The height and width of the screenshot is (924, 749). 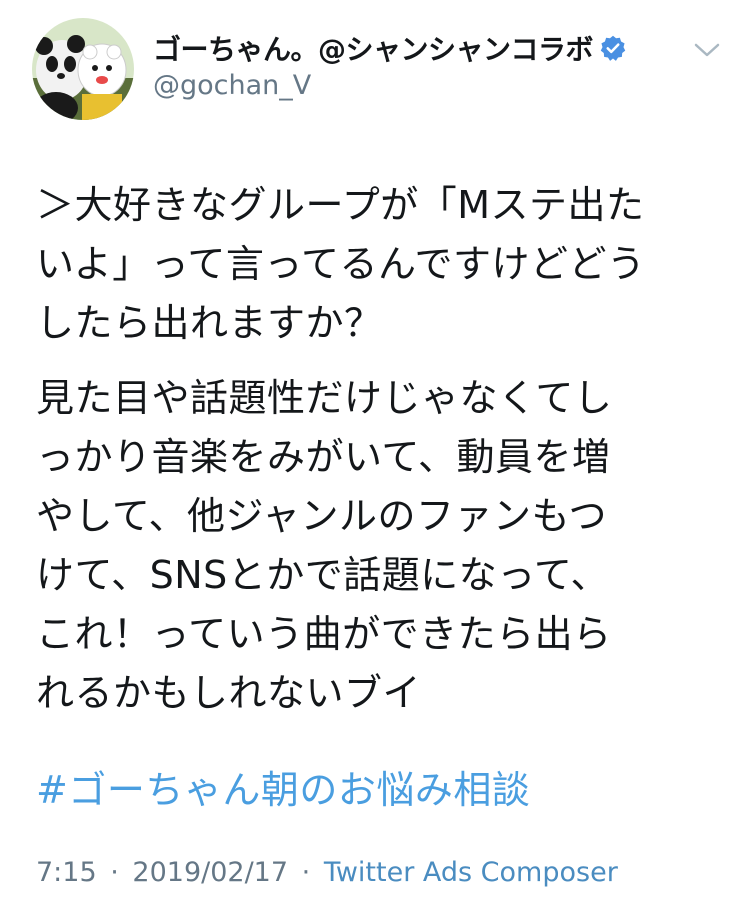 What do you see at coordinates (324, 634) in the screenshot?
I see `tweet-line: これ！っていう曲ができたら出ら` at bounding box center [324, 634].